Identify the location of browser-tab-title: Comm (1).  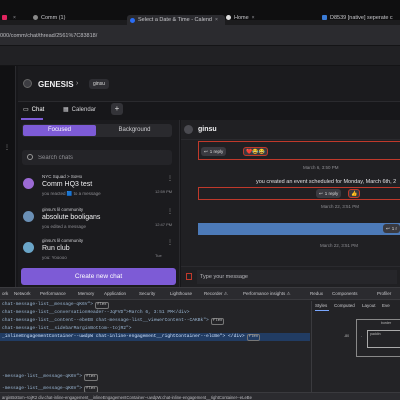
(53, 17).